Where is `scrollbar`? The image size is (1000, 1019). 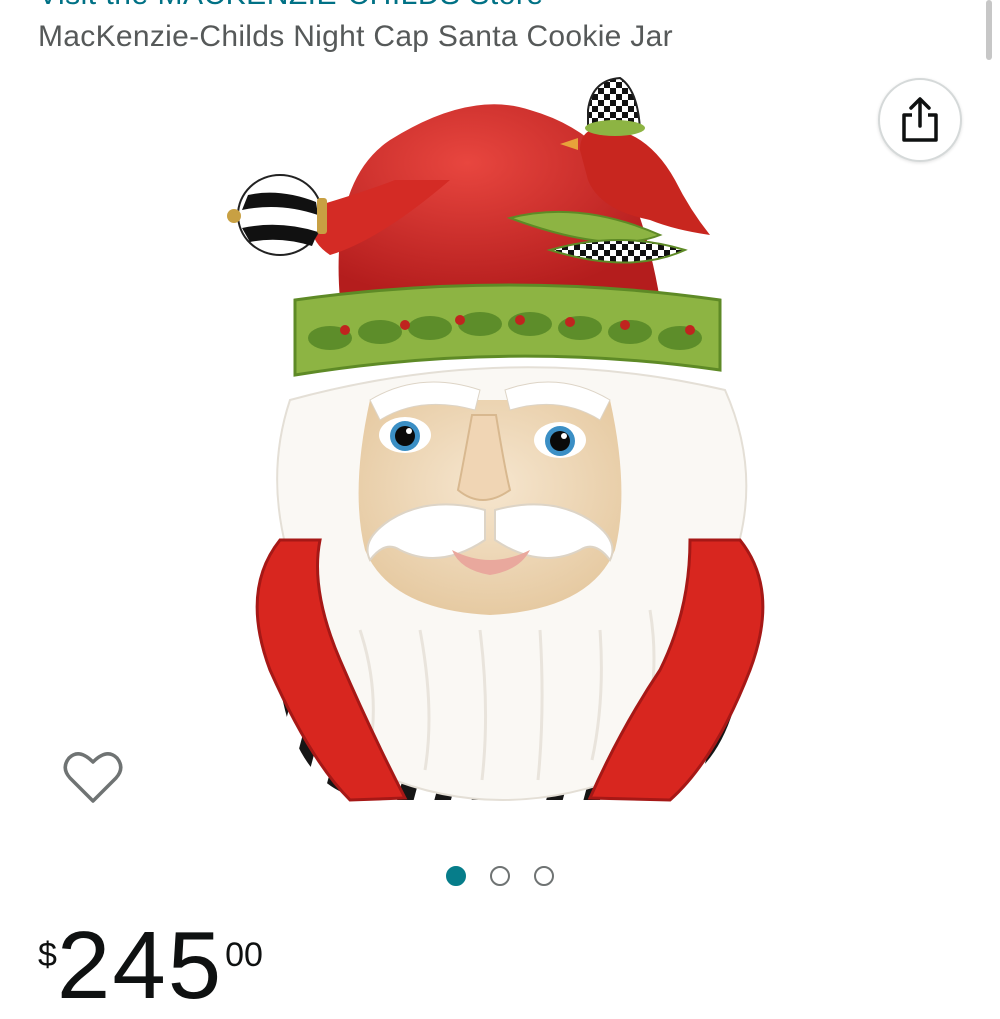 scrollbar is located at coordinates (989, 30).